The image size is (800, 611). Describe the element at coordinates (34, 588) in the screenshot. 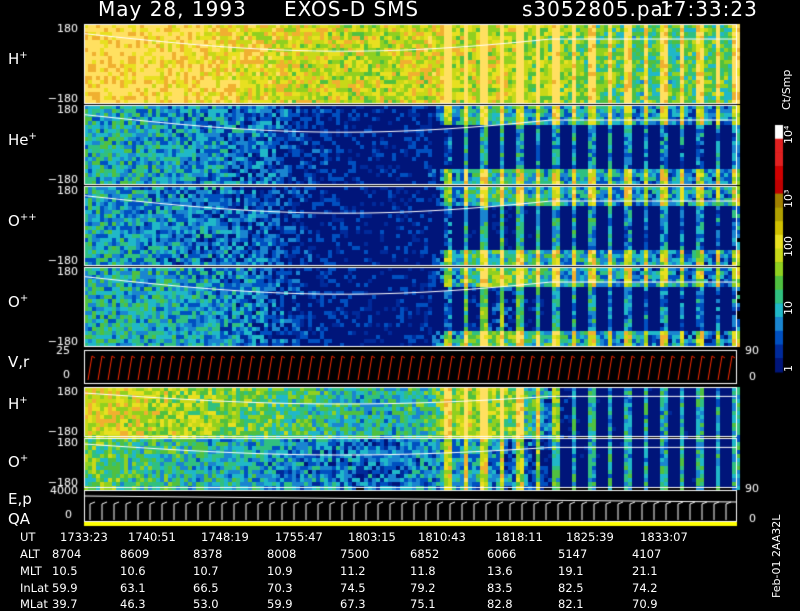

I see `table-row-label-inlat: InLat` at that location.